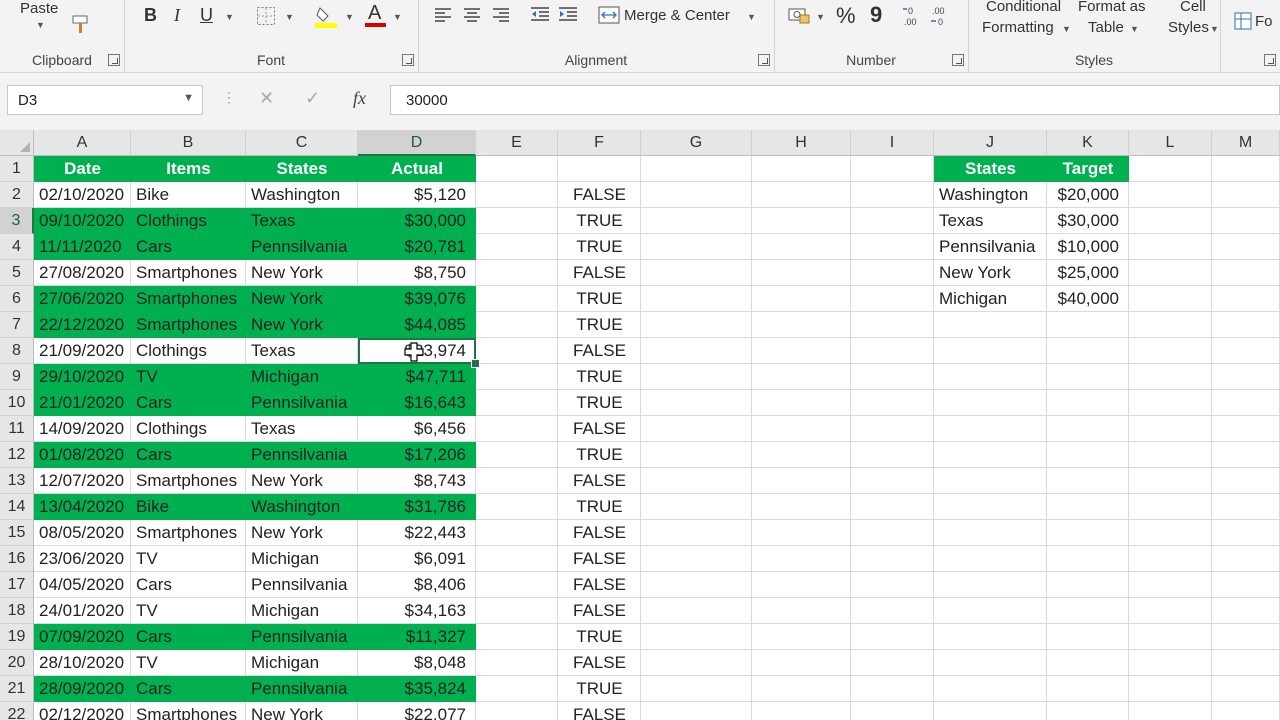 This screenshot has width=1280, height=720. What do you see at coordinates (417, 273) in the screenshot?
I see `cell-actual: $8,750` at bounding box center [417, 273].